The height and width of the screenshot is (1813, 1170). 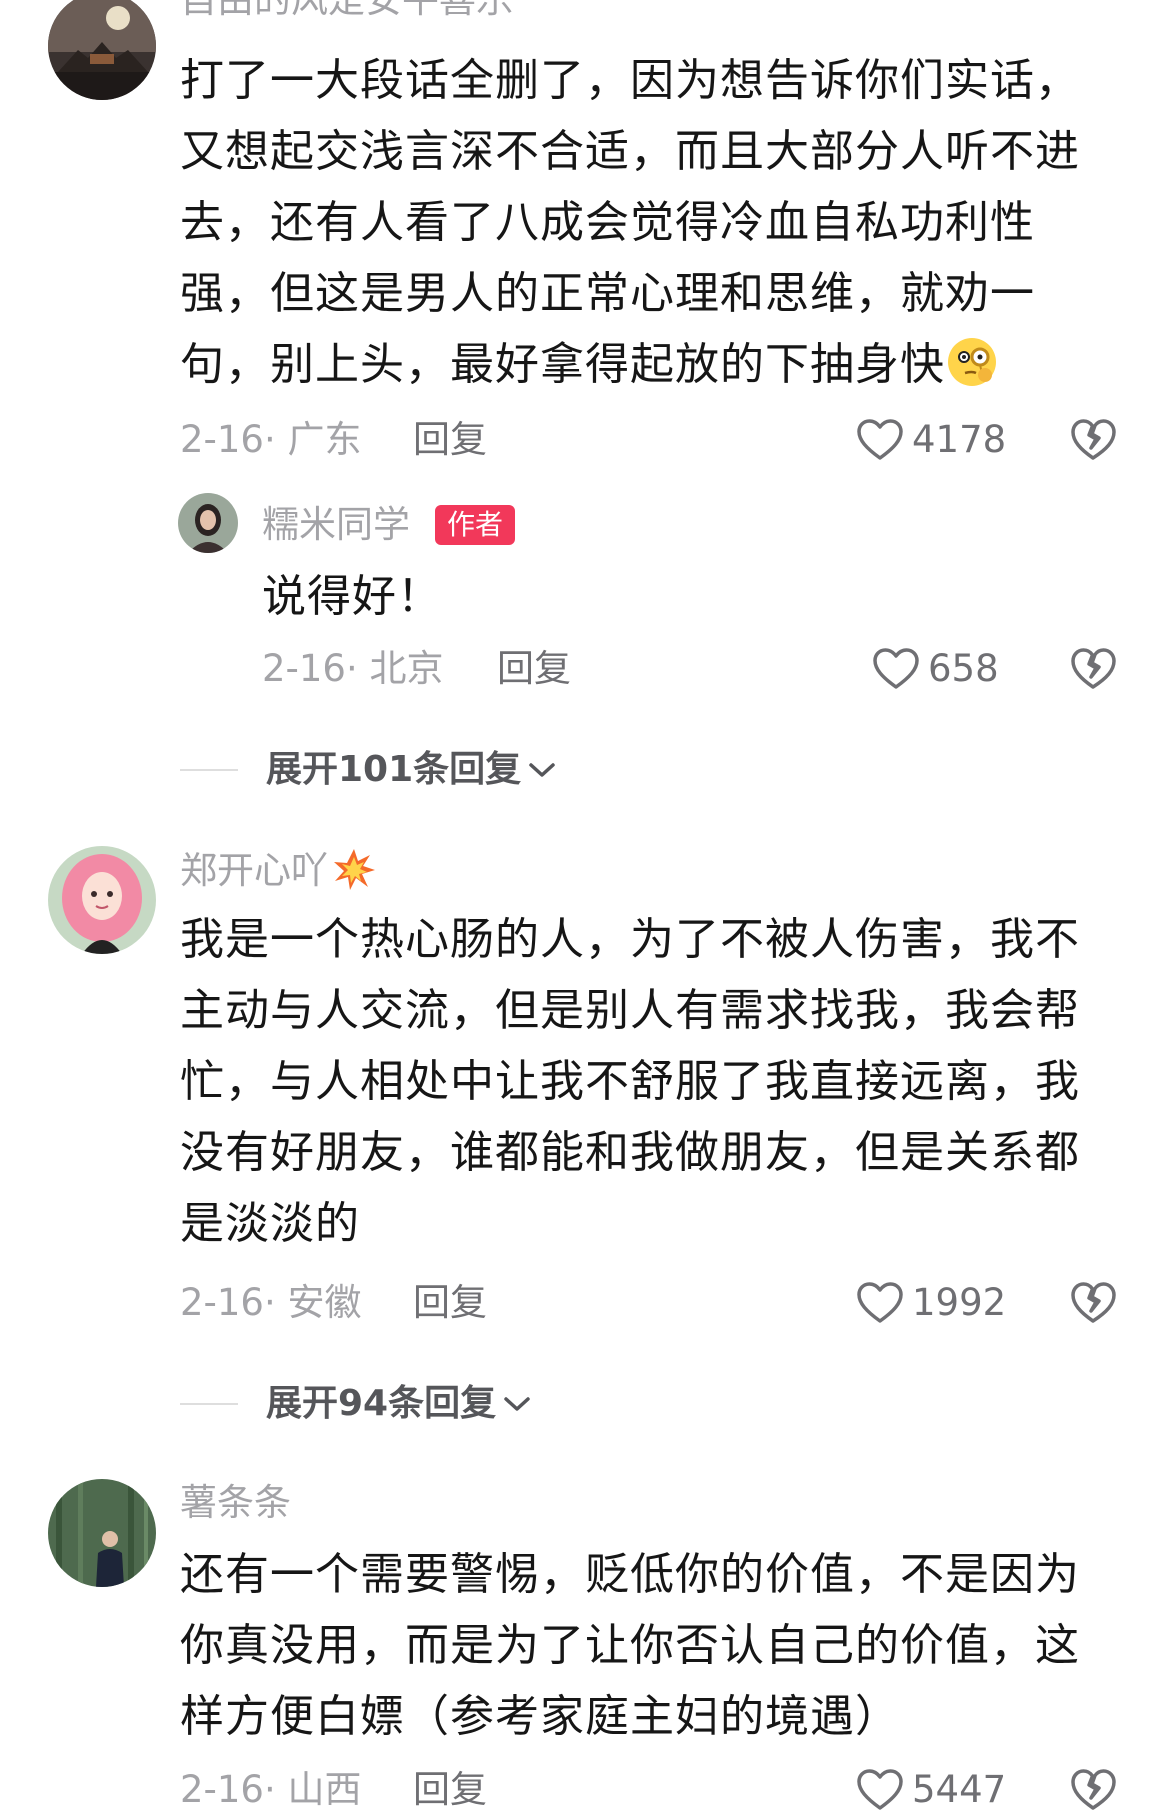 What do you see at coordinates (630, 1574) in the screenshot?
I see `comment-line: 还有一个需要警惕，贬低你的价值，不是因为` at bounding box center [630, 1574].